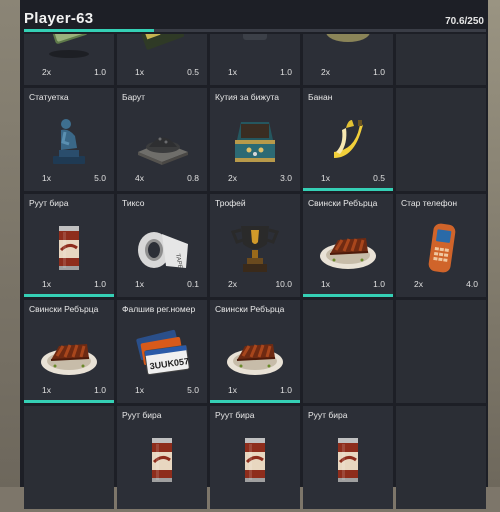  Describe the element at coordinates (49, 97) in the screenshot. I see `item-name: Статуетка` at that location.